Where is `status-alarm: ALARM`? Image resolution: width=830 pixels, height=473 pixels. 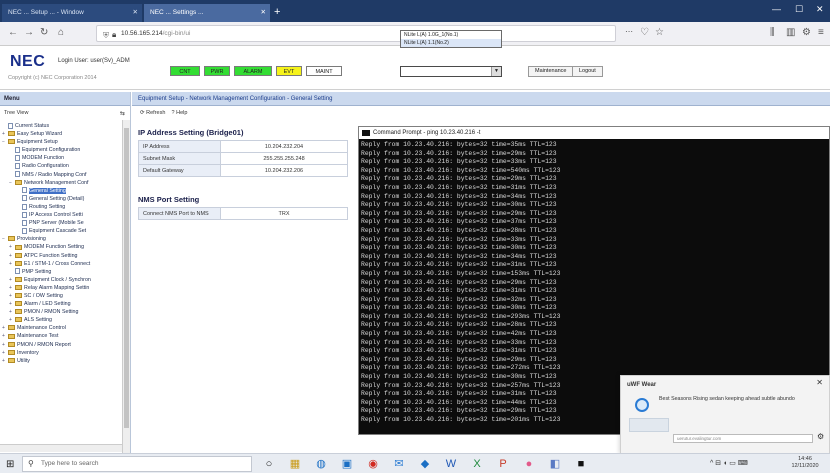
status-alarm: ALARM is located at coordinates (253, 71).